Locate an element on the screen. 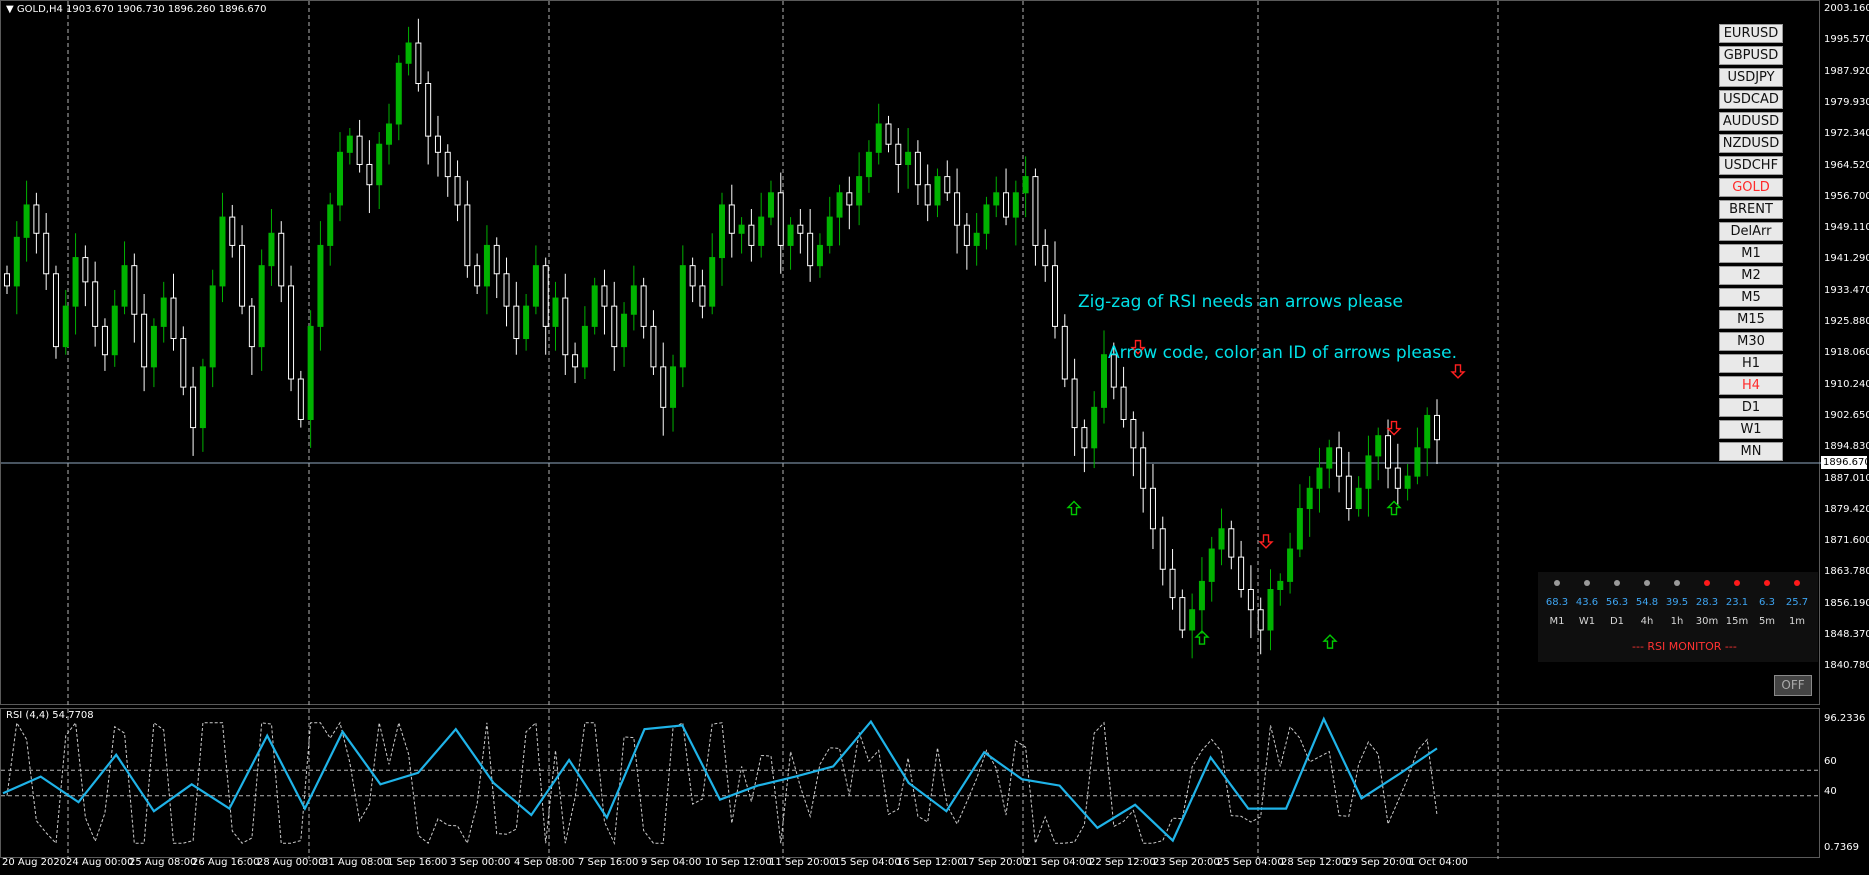 The image size is (1869, 875). time-axis-label: 10 Sep 12:00 is located at coordinates (738, 862).